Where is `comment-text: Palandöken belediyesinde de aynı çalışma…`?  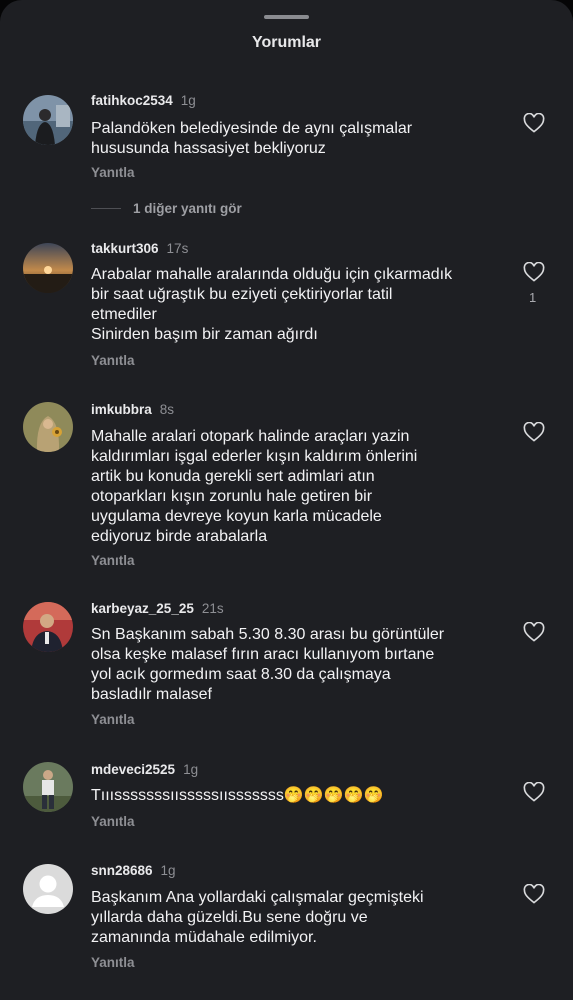
comment-text: Palandöken belediyesinde de aynı çalışma… is located at coordinates (298, 139).